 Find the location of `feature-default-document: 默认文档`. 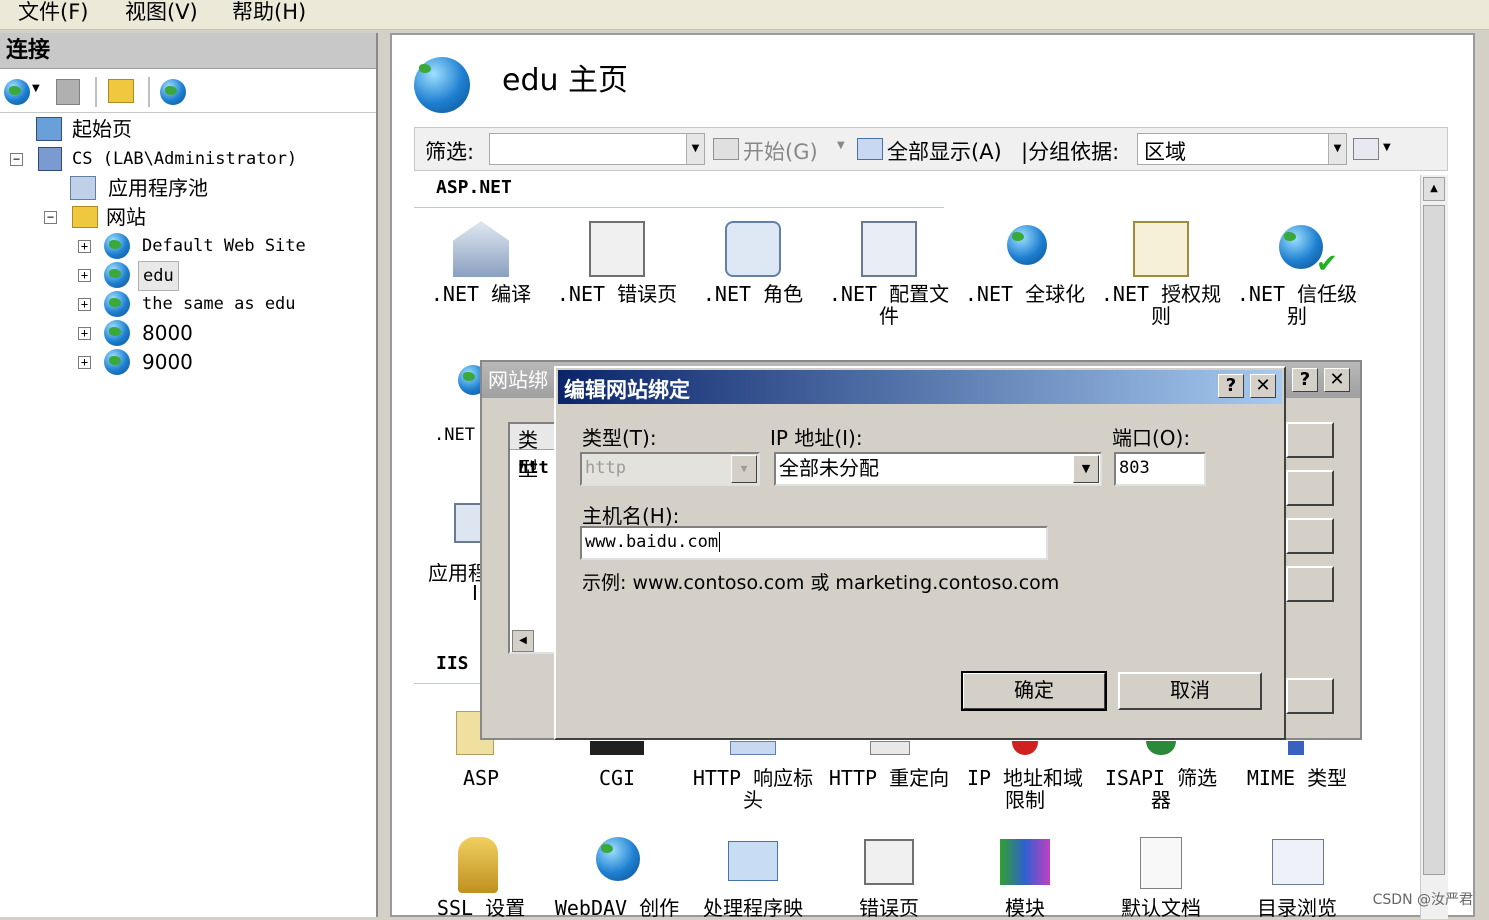

feature-default-document: 默认文档 is located at coordinates (1161, 876).